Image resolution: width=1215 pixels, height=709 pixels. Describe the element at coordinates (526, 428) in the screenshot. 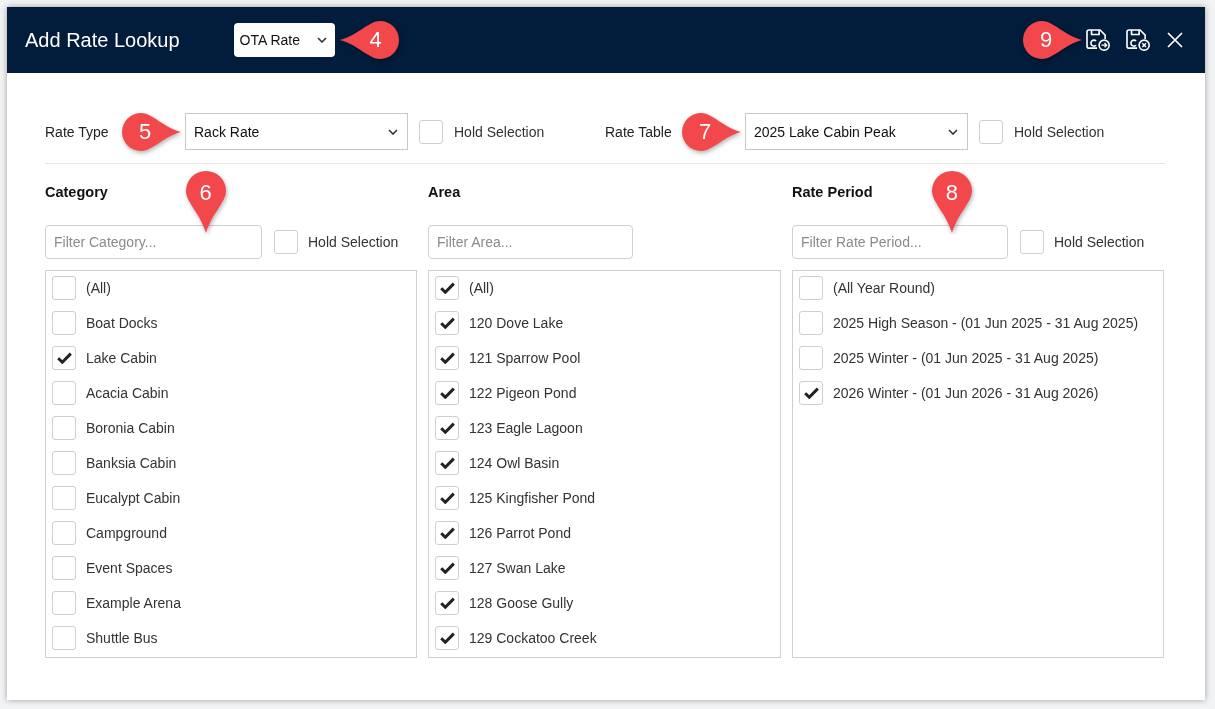

I see `list-item-label: 123 Eagle Lagoon` at that location.